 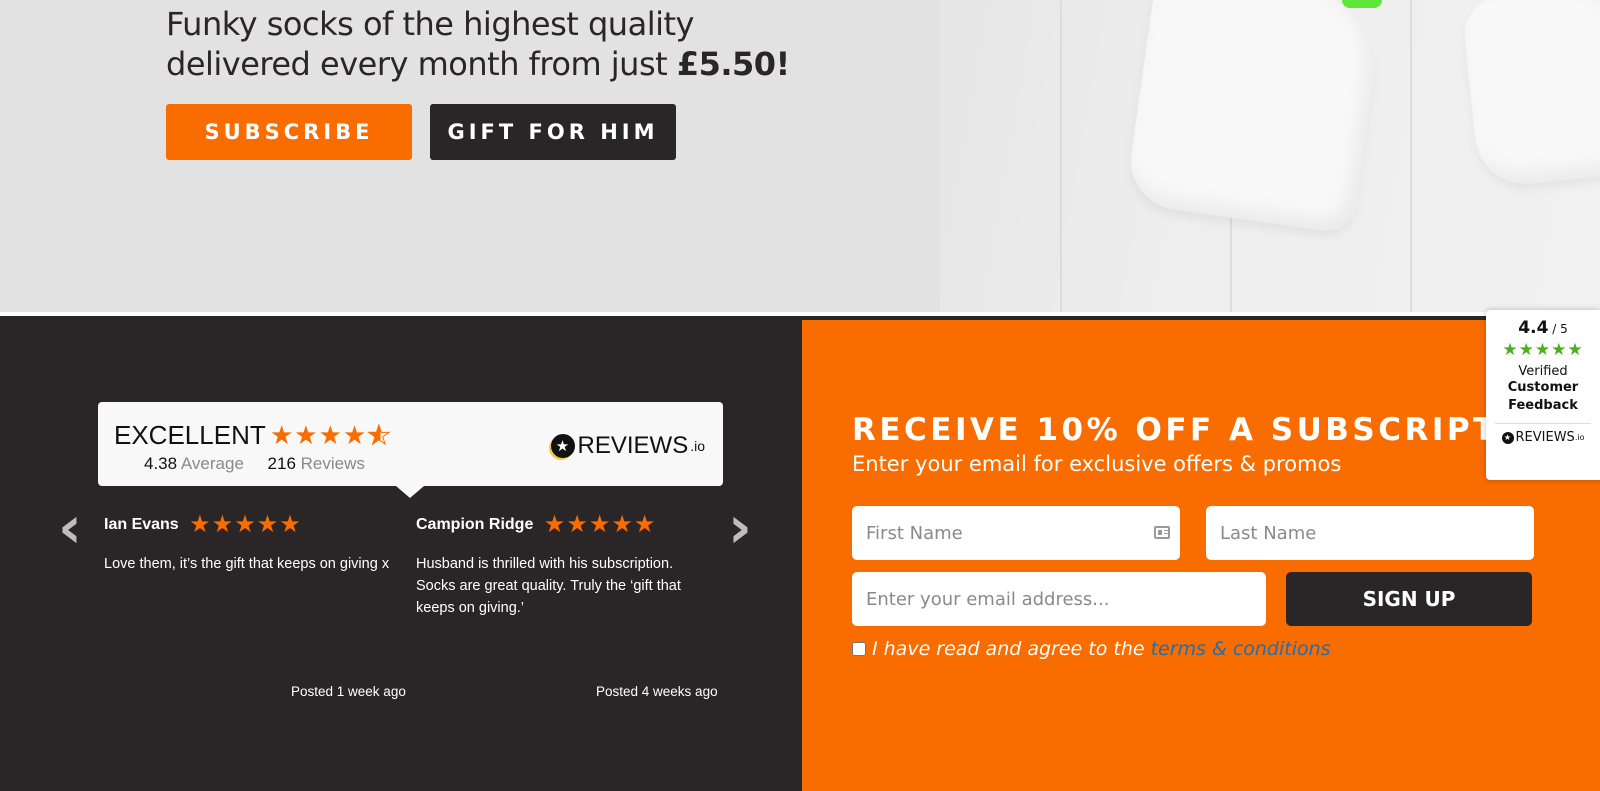 I want to click on contact-card-icon, so click(x=1162, y=532).